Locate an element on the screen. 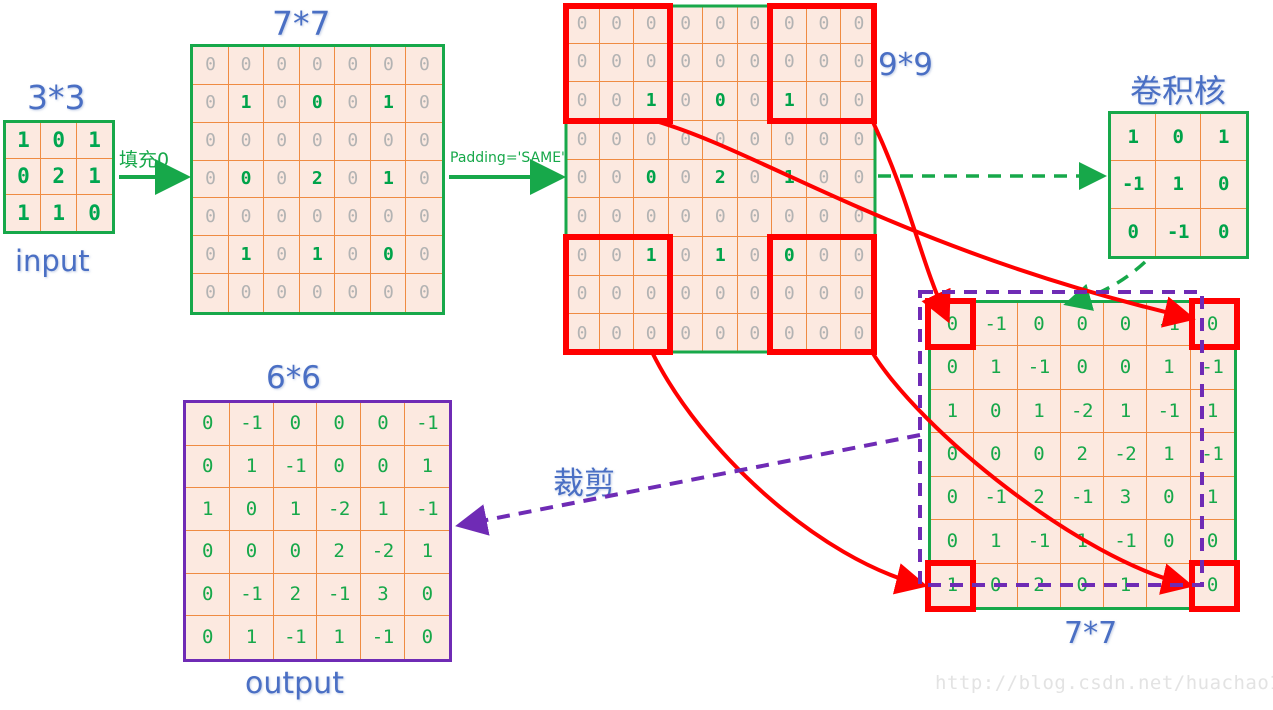  padded-matrix-9x9-cell-r6-c5: 0 is located at coordinates (755, 256).